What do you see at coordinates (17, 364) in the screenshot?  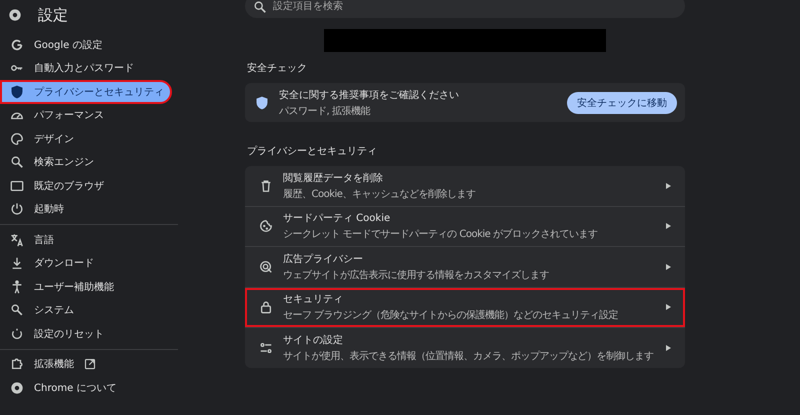 I see `puzzle-icon` at bounding box center [17, 364].